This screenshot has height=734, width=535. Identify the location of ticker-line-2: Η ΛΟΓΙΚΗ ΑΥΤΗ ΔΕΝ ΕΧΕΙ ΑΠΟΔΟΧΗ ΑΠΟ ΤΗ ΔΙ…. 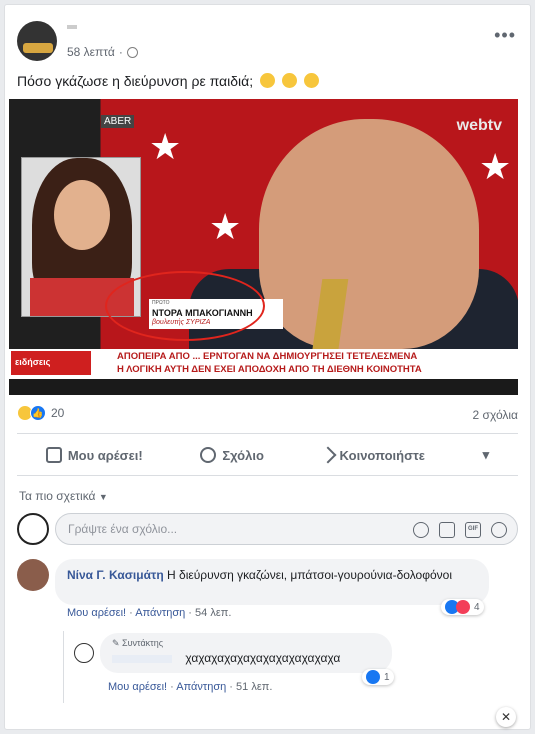
(269, 369).